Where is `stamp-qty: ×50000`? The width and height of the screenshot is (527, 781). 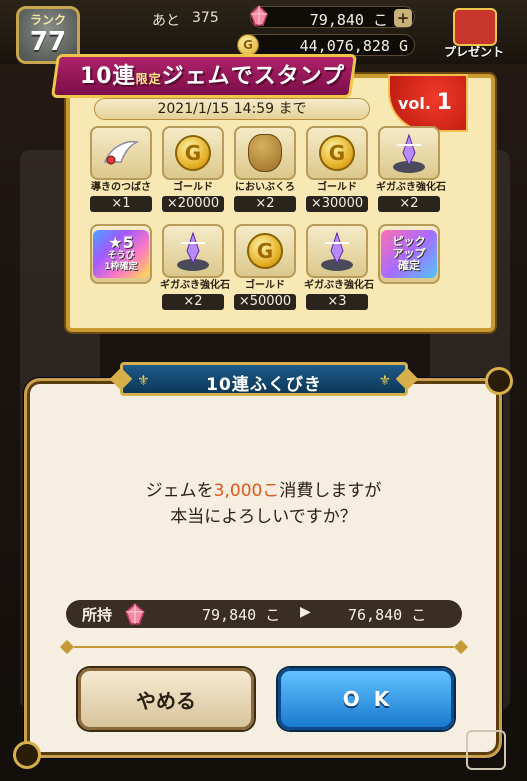
stamp-qty: ×50000 is located at coordinates (265, 302).